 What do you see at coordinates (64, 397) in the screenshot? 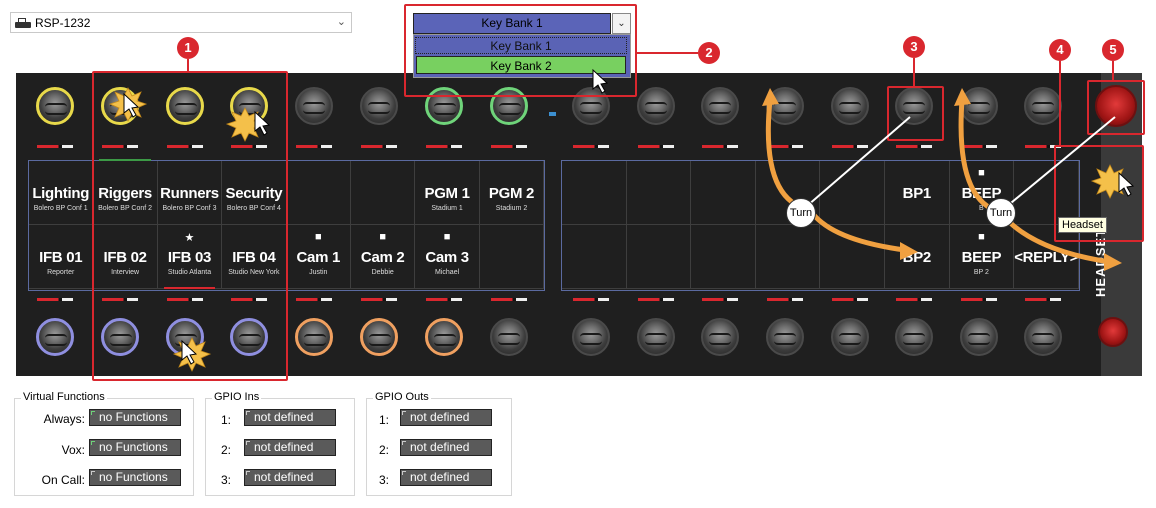
I see `virtual-functions-title: Virtual Functions` at bounding box center [64, 397].